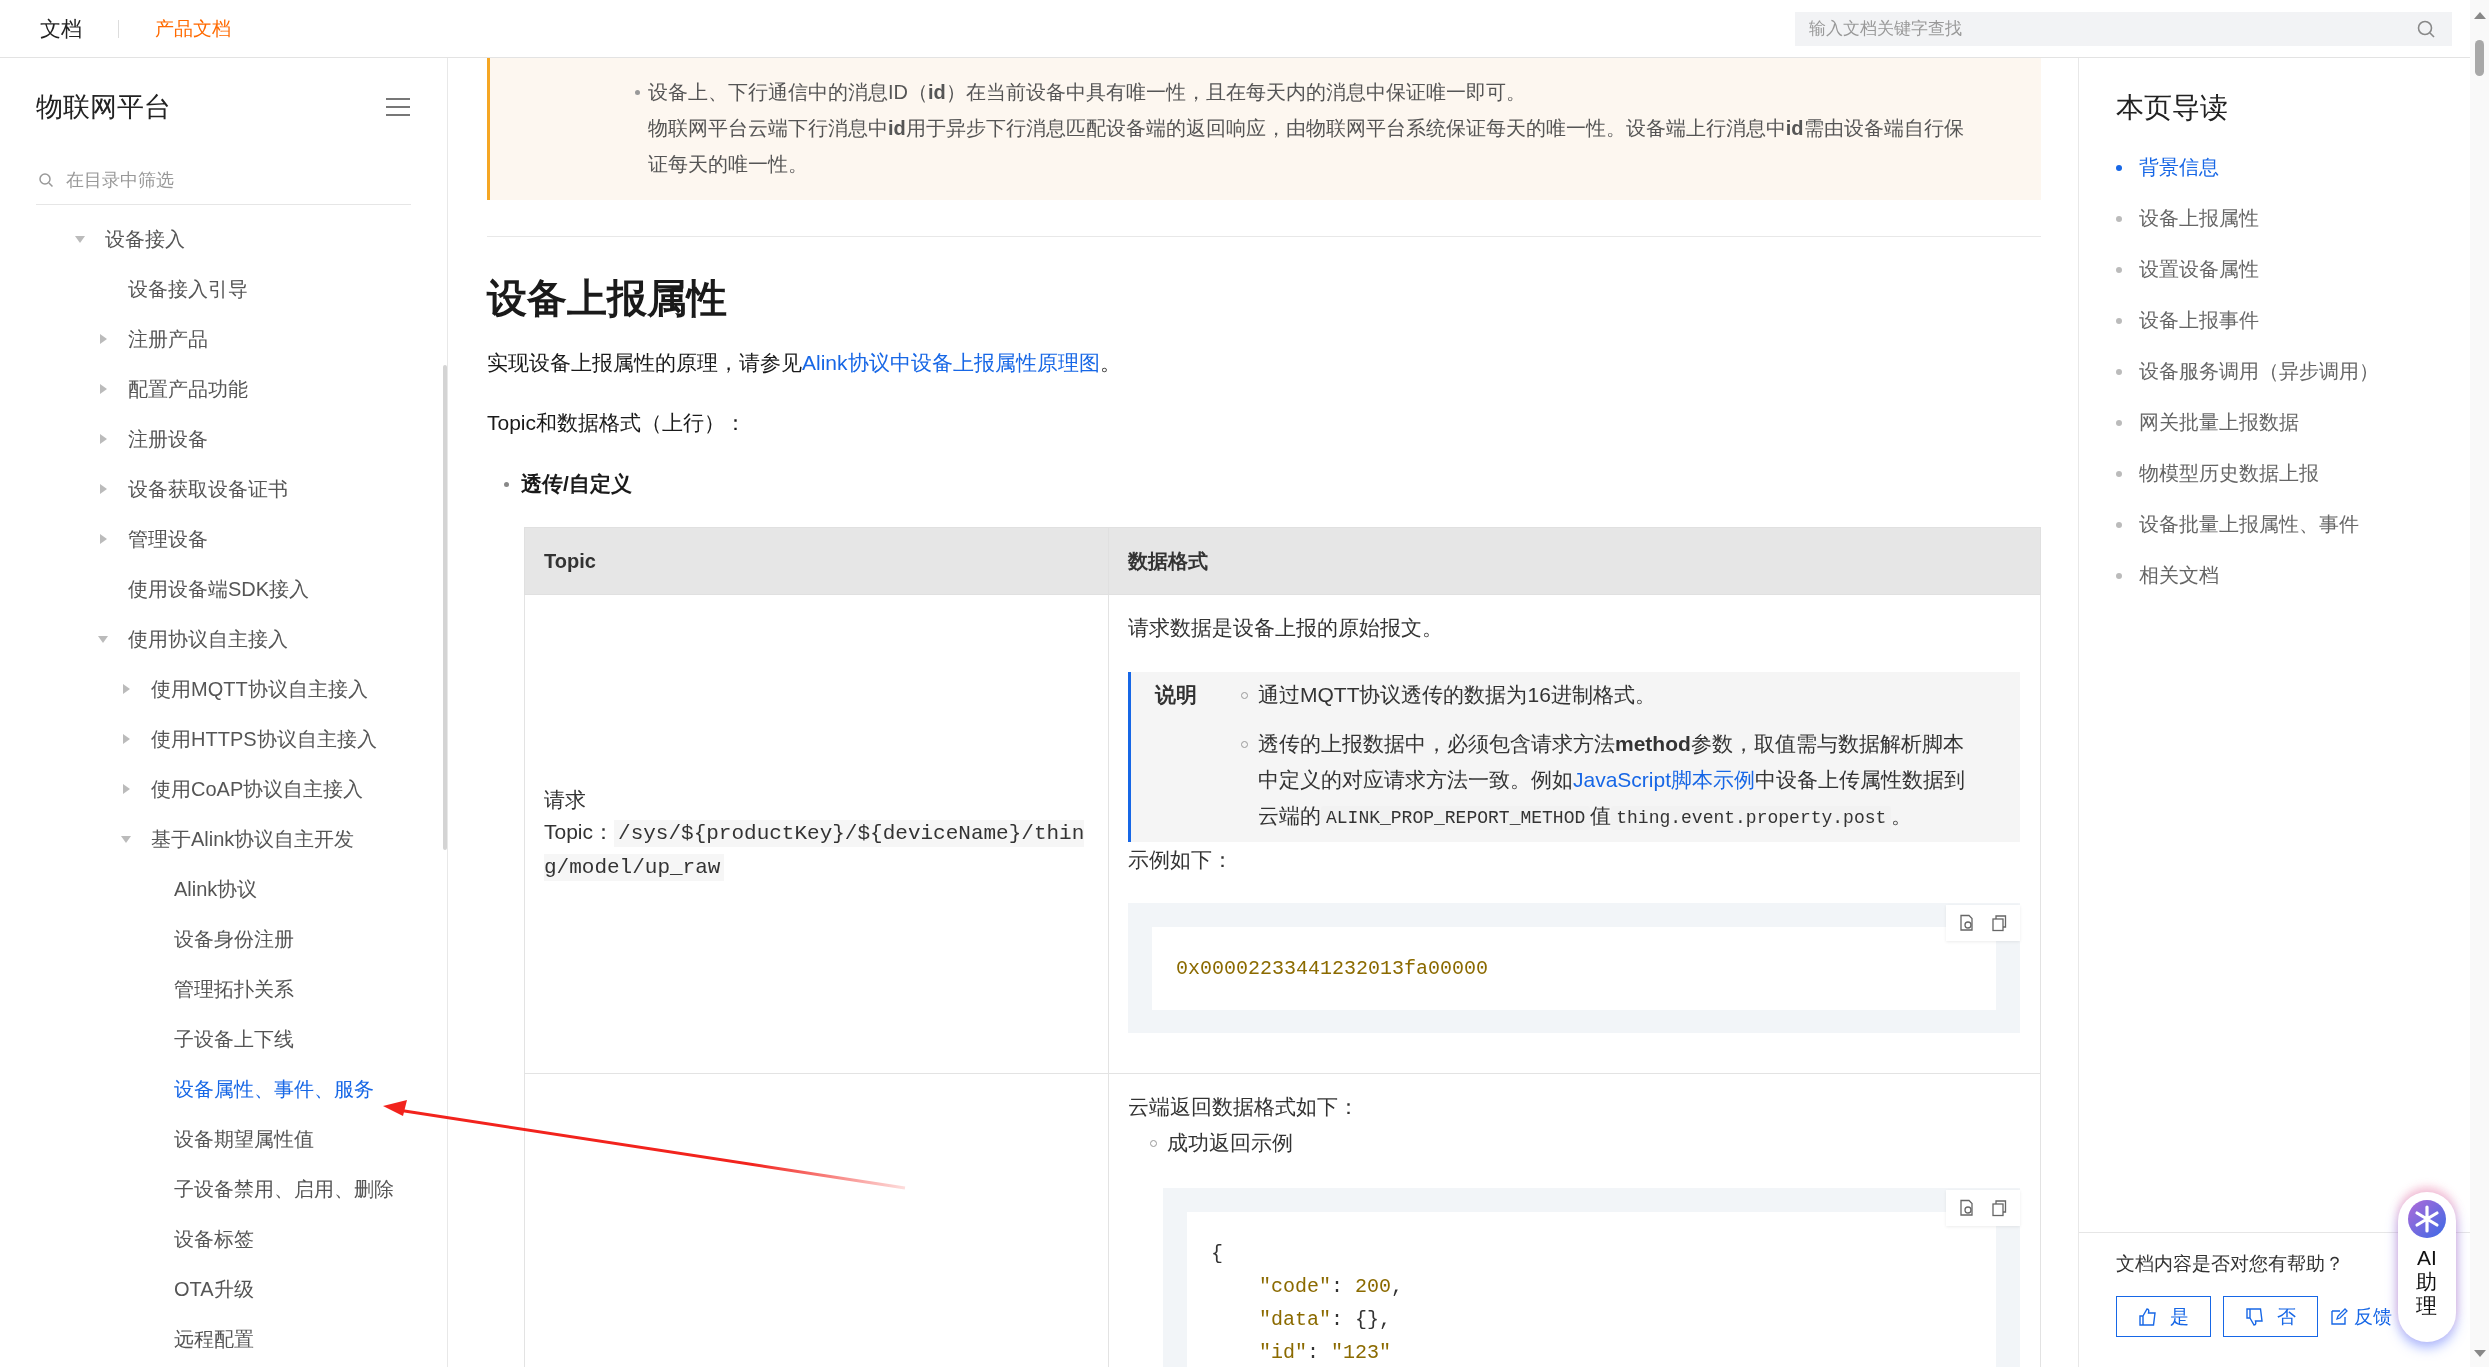 Image resolution: width=2489 pixels, height=1367 pixels. Describe the element at coordinates (92, 239) in the screenshot. I see `tree-item: 设备接入` at that location.